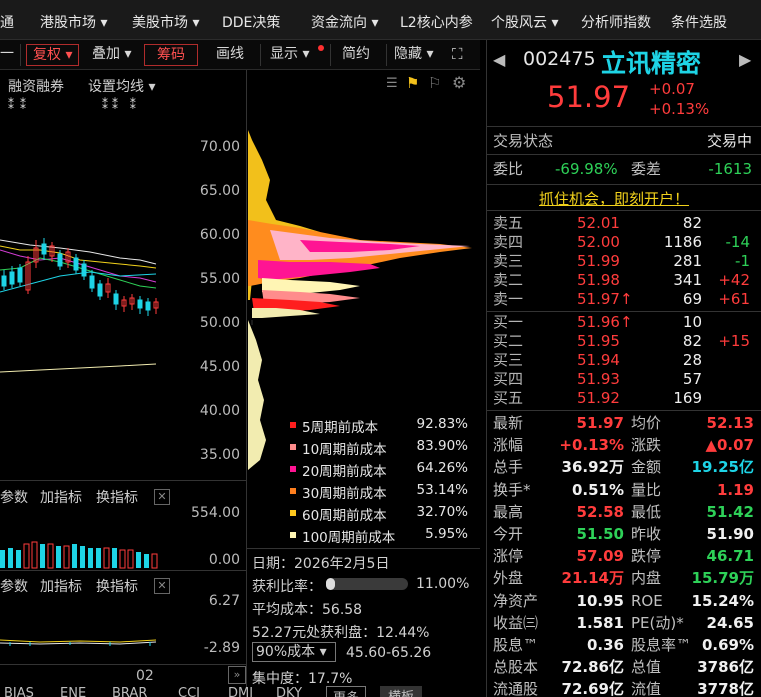 This screenshot has width=761, height=697. What do you see at coordinates (624, 360) in the screenshot?
I see `bid-row: 买三 51.94 28` at bounding box center [624, 360].